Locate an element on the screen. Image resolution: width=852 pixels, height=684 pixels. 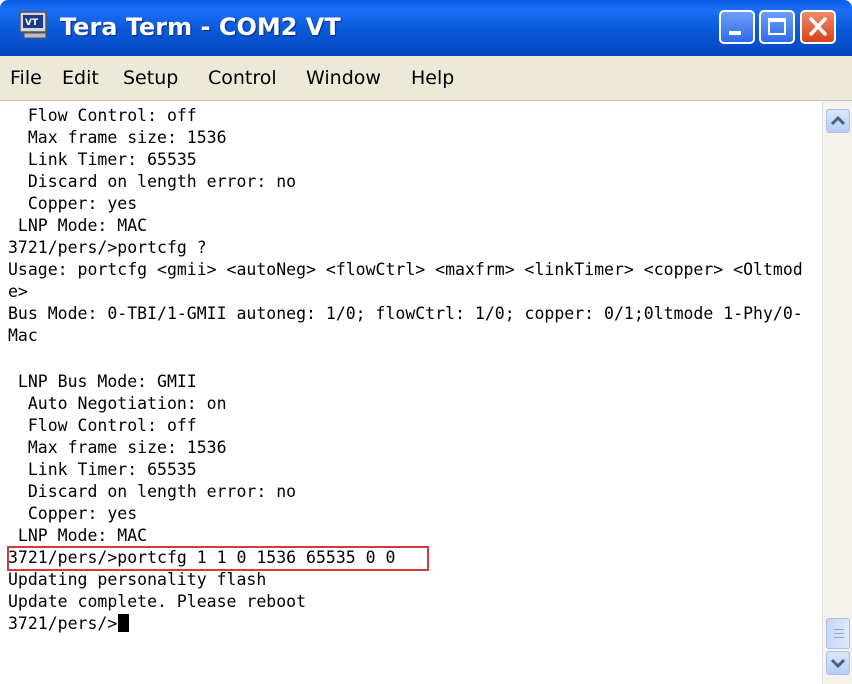
menu-bar: File Edit Setup Control Window Help is located at coordinates (426, 78).